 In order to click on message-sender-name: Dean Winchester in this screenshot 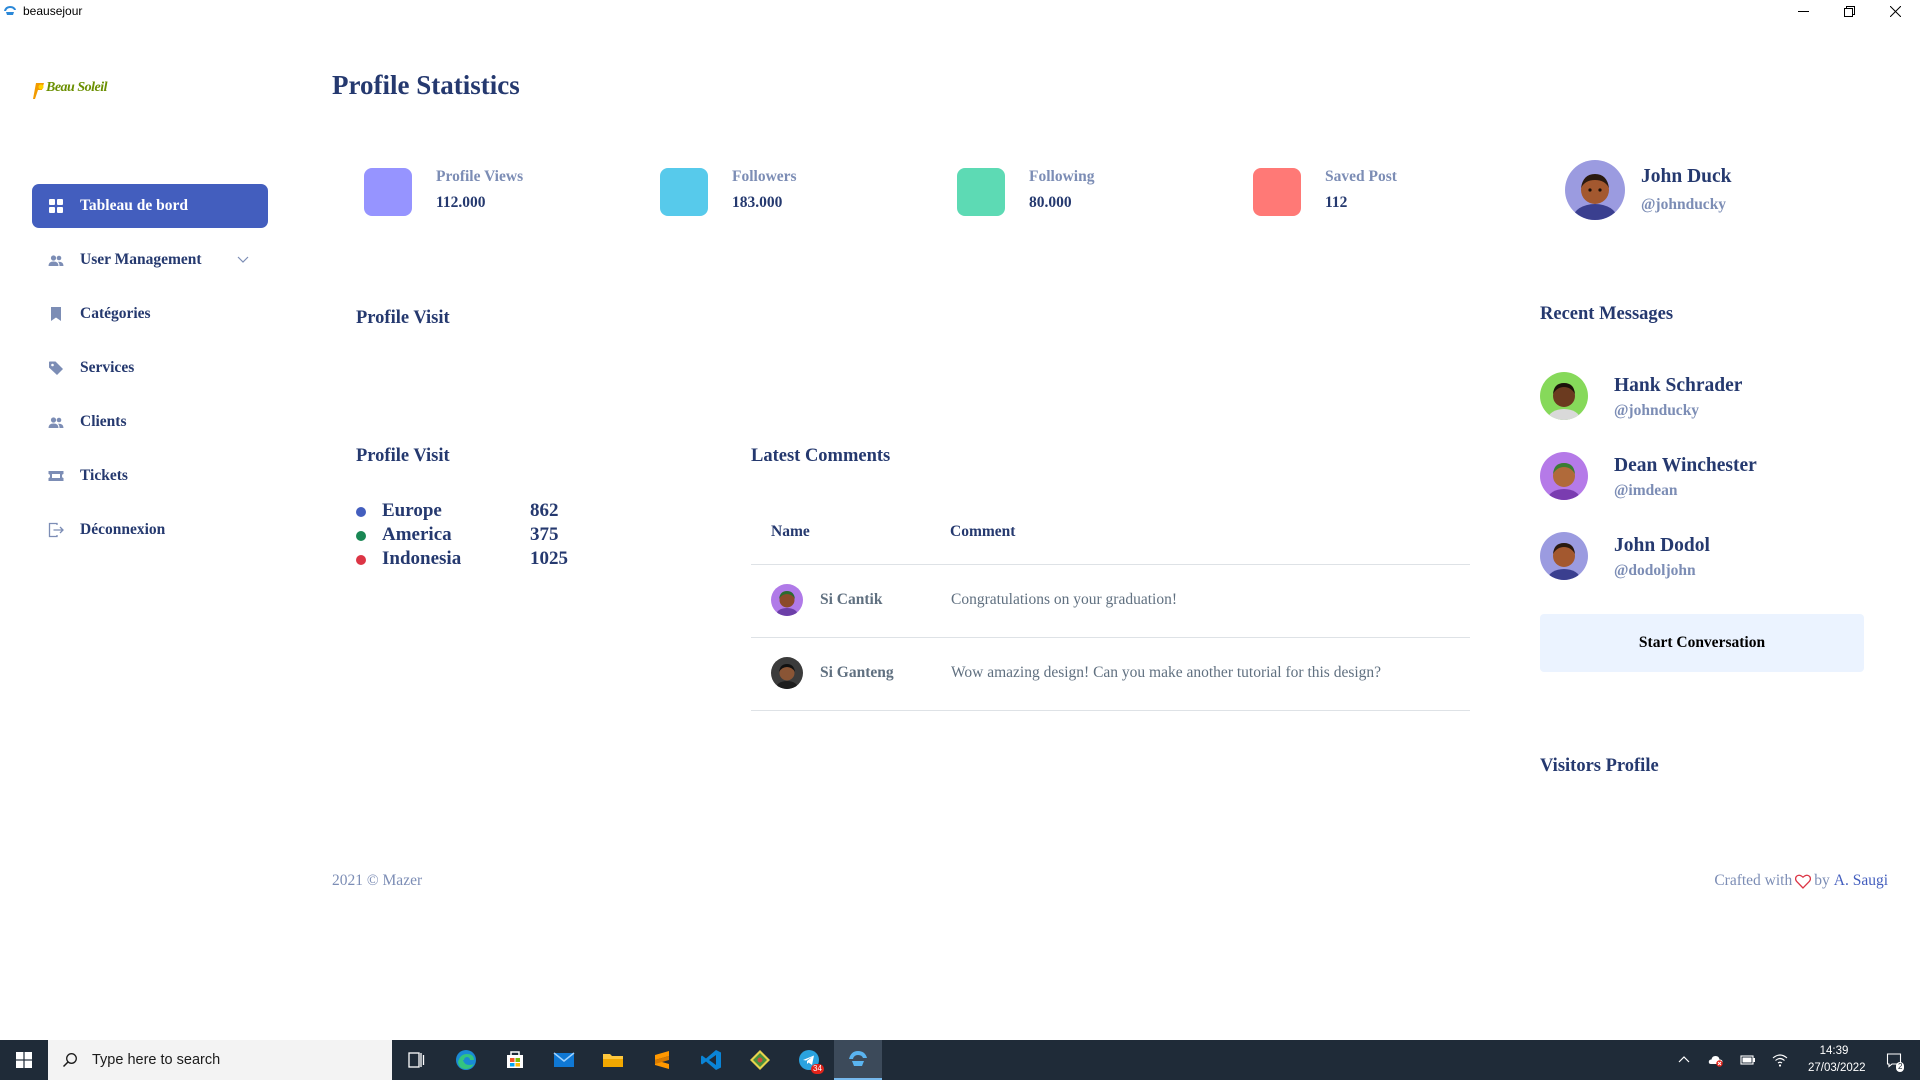, I will do `click(1685, 465)`.